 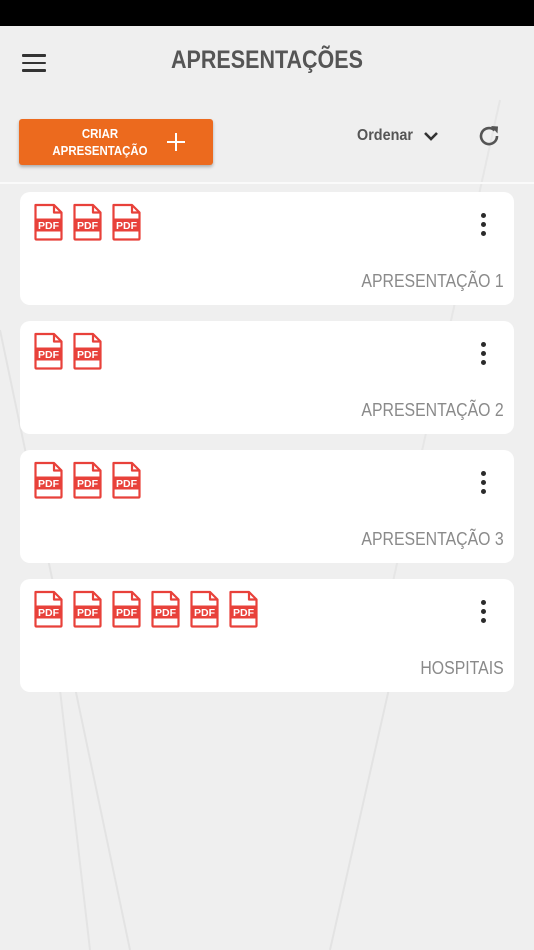 What do you see at coordinates (267, 141) in the screenshot?
I see `toolbar: CRIAR APRESENTAÇÃO Ordenar` at bounding box center [267, 141].